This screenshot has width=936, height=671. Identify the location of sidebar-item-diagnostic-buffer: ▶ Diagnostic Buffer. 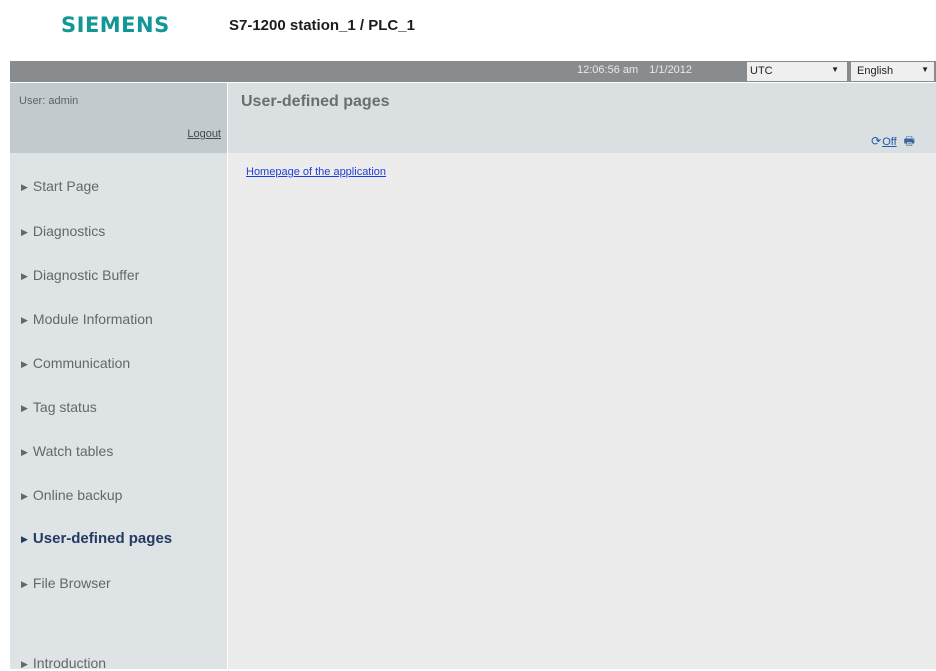
(80, 275).